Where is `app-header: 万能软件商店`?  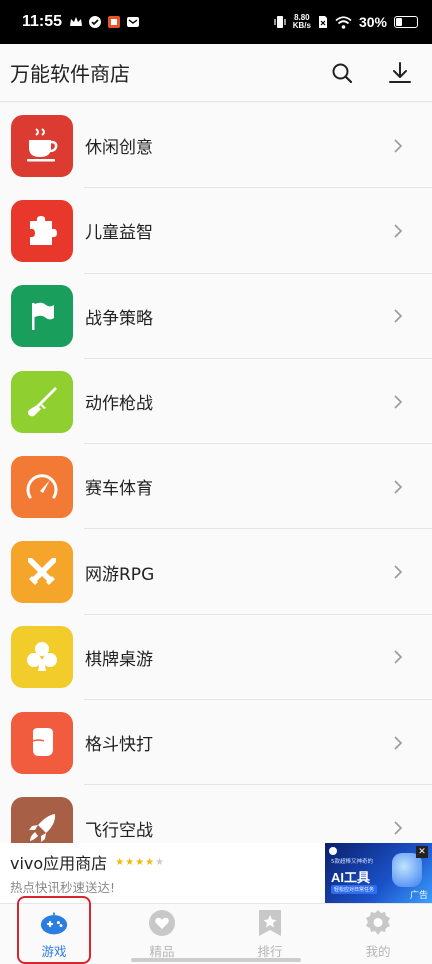 app-header: 万能软件商店 is located at coordinates (216, 73).